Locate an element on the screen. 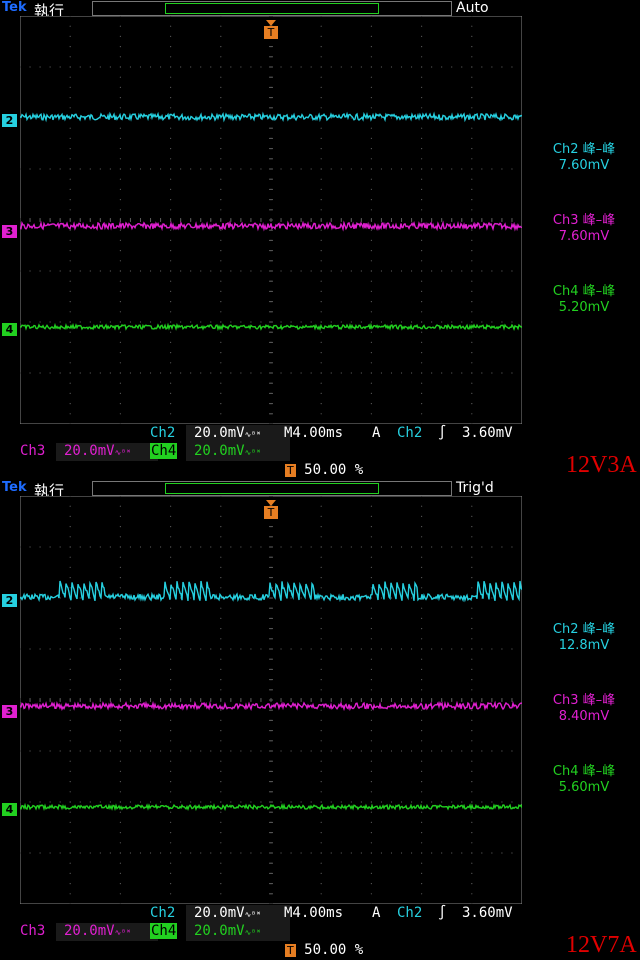  ch2-measurement: Ch2 峰–峰 7.60mV is located at coordinates (584, 158).